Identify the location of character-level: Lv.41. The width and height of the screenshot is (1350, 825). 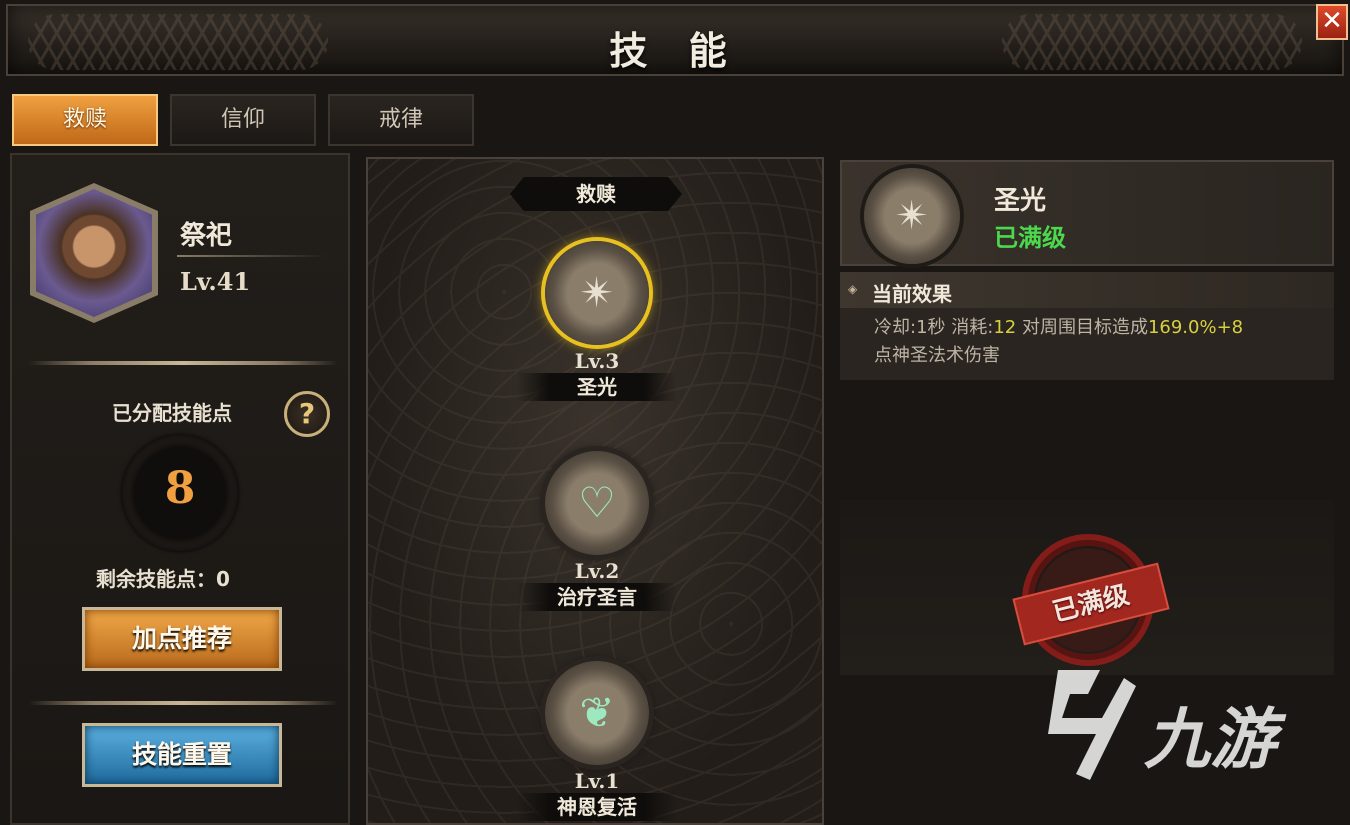
(215, 281).